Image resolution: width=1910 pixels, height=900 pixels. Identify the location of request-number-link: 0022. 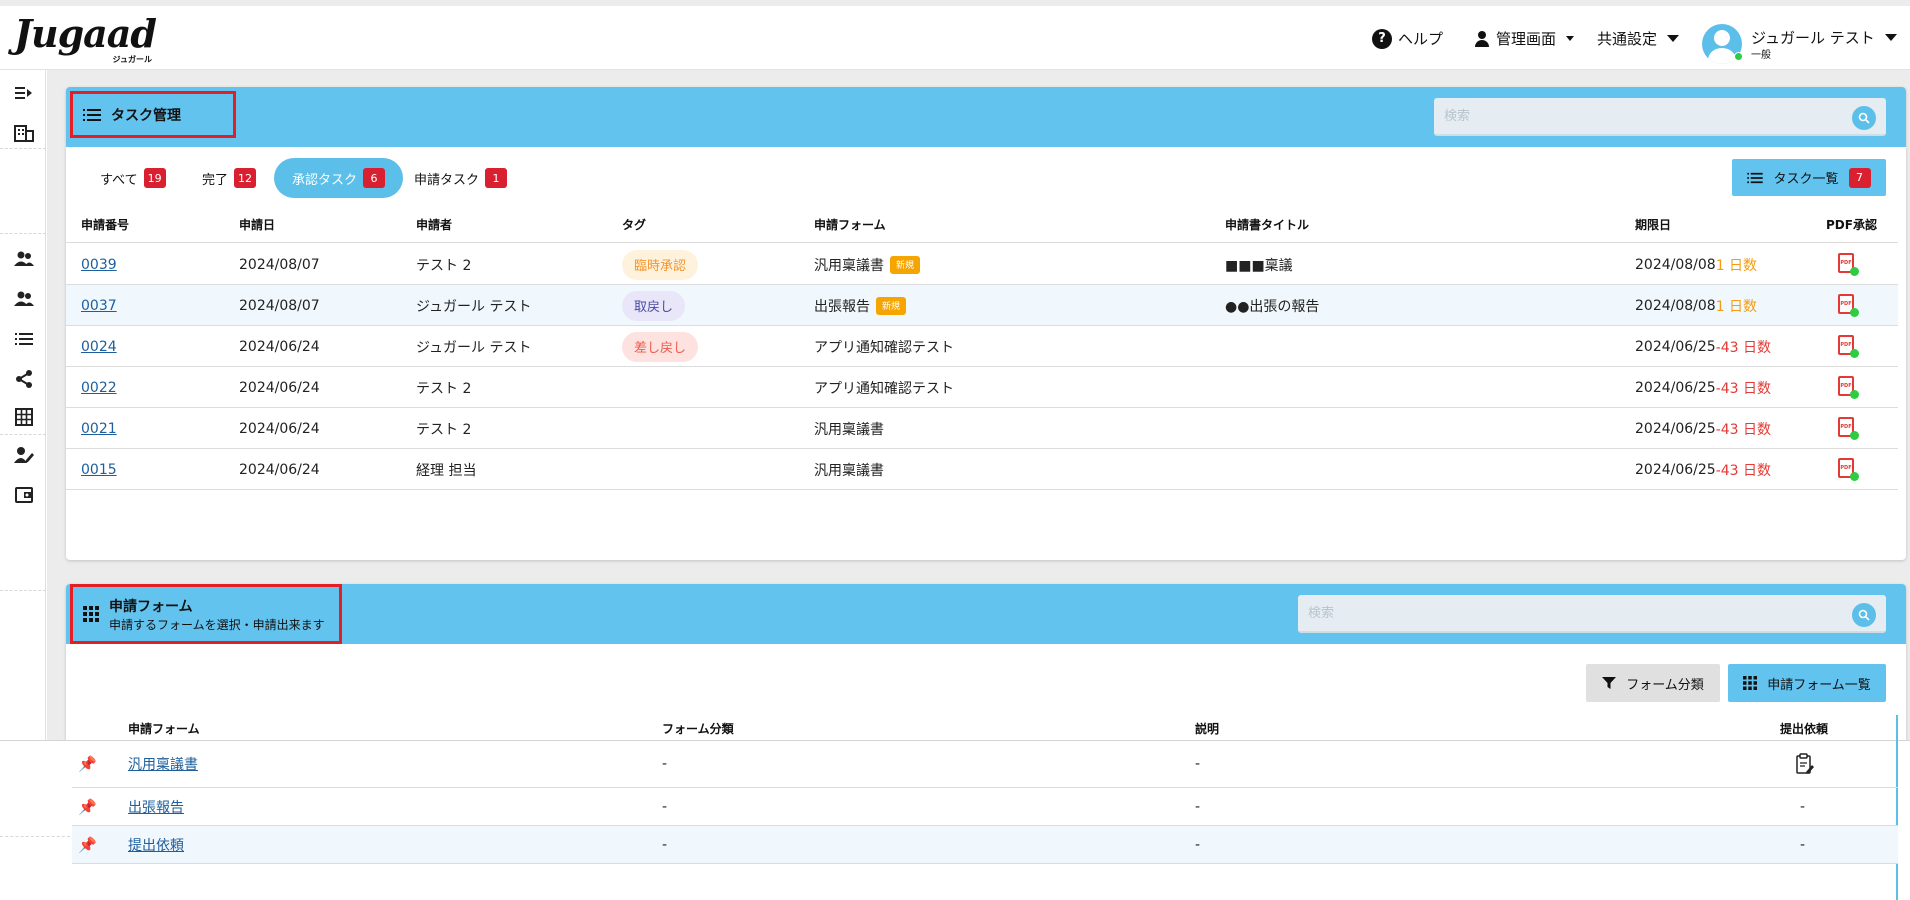
(99, 388).